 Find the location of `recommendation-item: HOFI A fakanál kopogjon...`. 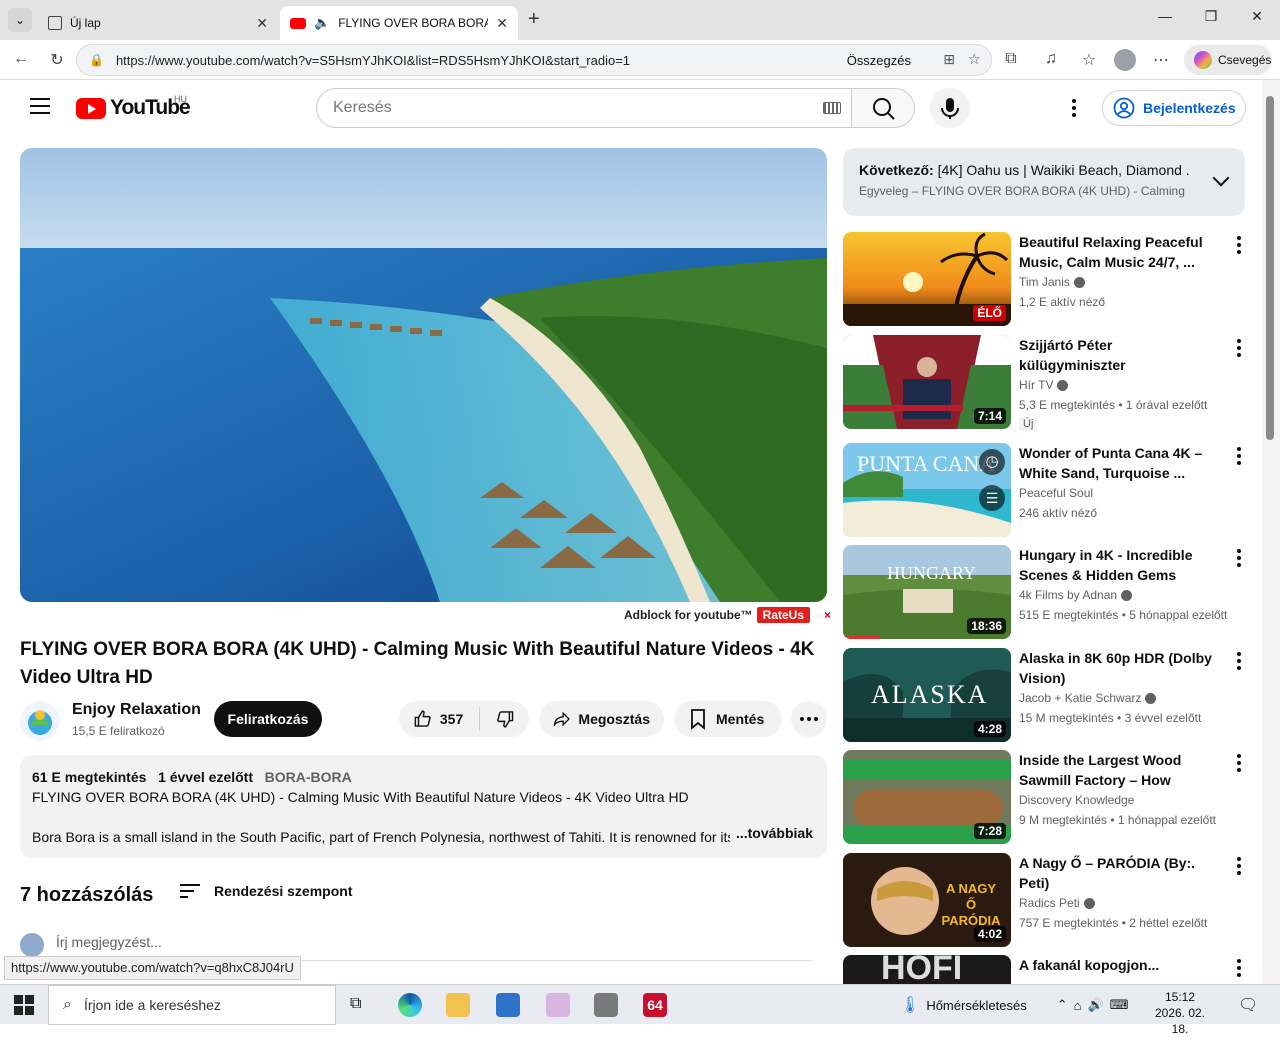

recommendation-item: HOFI A fakanál kopogjon... is located at coordinates (1044, 969).